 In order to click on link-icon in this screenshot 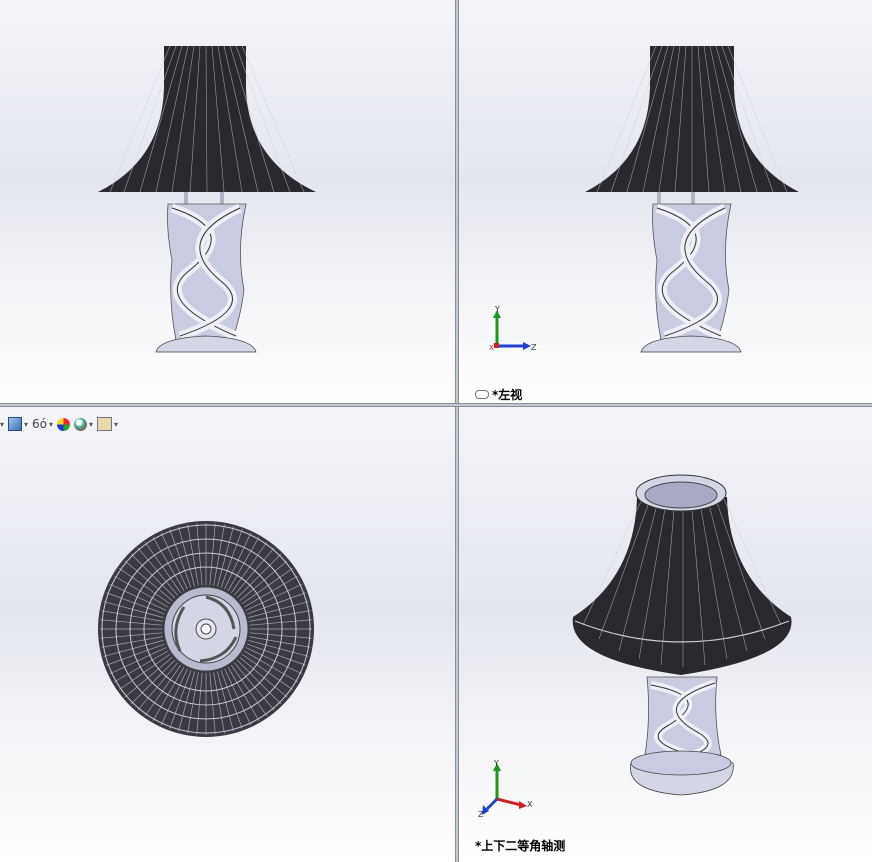, I will do `click(482, 394)`.